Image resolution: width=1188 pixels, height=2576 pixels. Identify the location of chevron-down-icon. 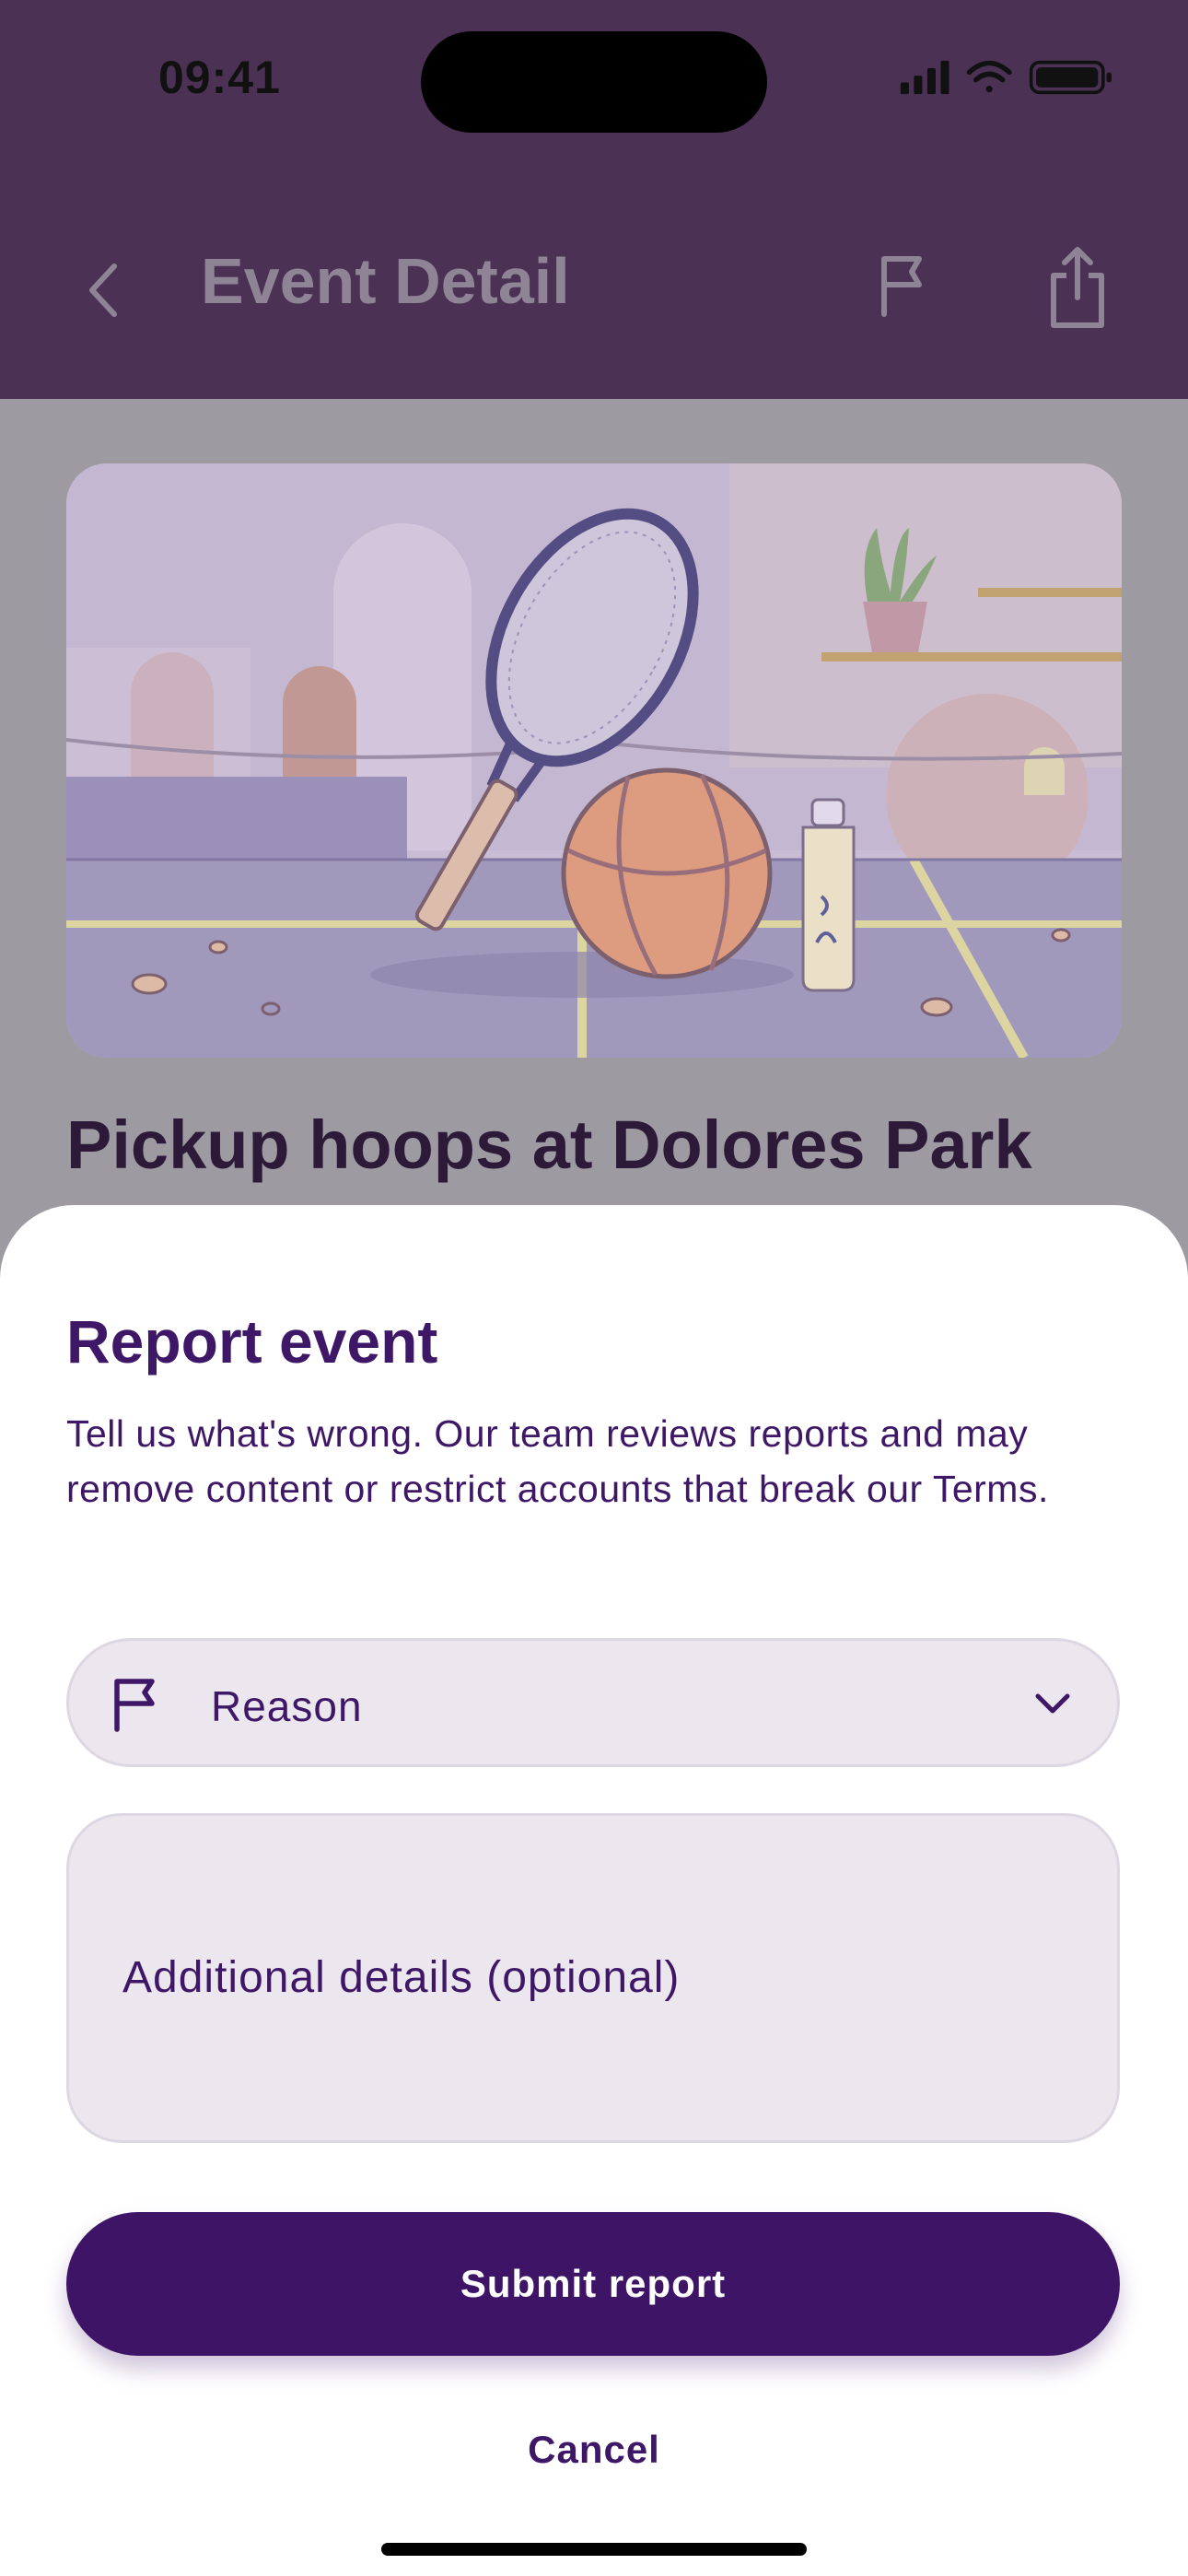
(1052, 1703).